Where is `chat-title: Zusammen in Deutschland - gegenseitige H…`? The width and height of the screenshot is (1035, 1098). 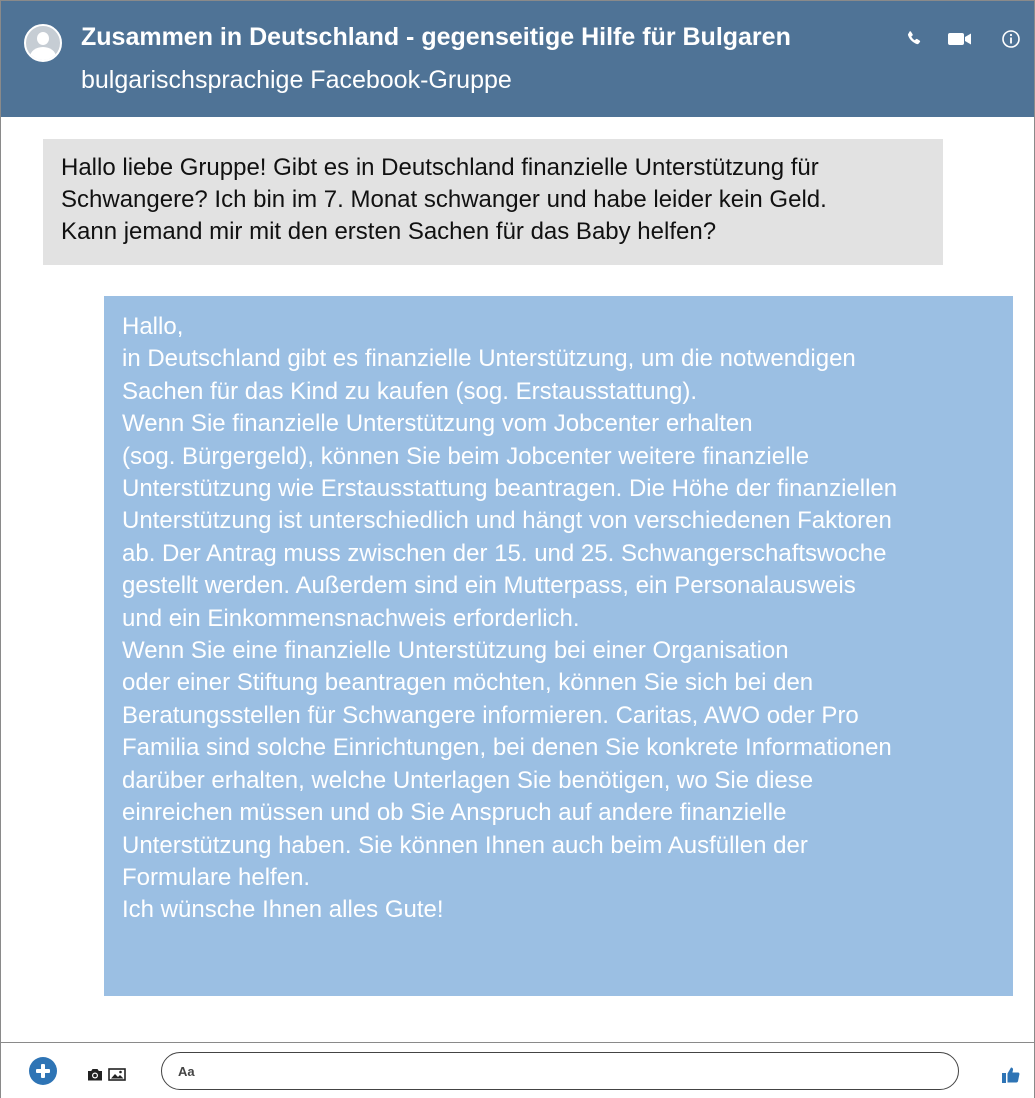 chat-title: Zusammen in Deutschland - gegenseitige H… is located at coordinates (436, 37).